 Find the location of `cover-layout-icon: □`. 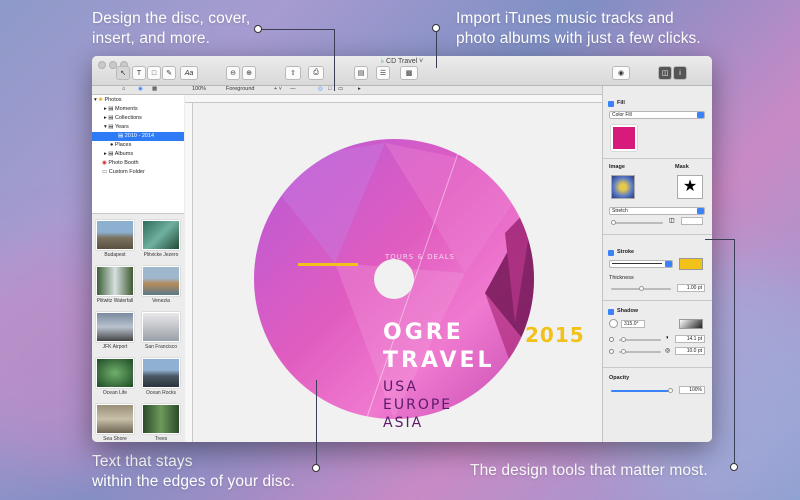

cover-layout-icon: □ is located at coordinates (329, 89).